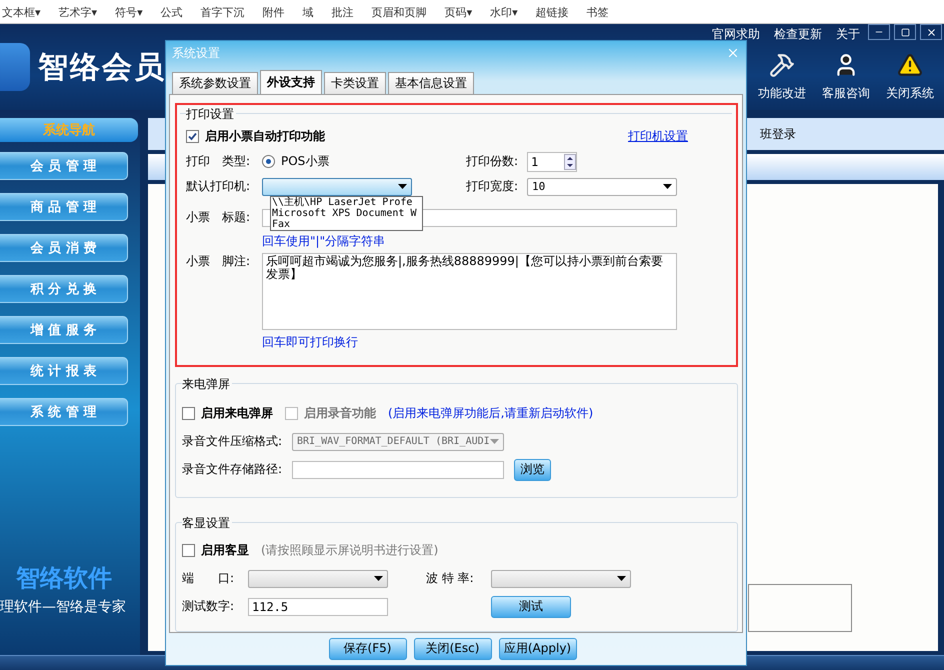 This screenshot has width=944, height=670. I want to click on maximize-icon, so click(905, 32).